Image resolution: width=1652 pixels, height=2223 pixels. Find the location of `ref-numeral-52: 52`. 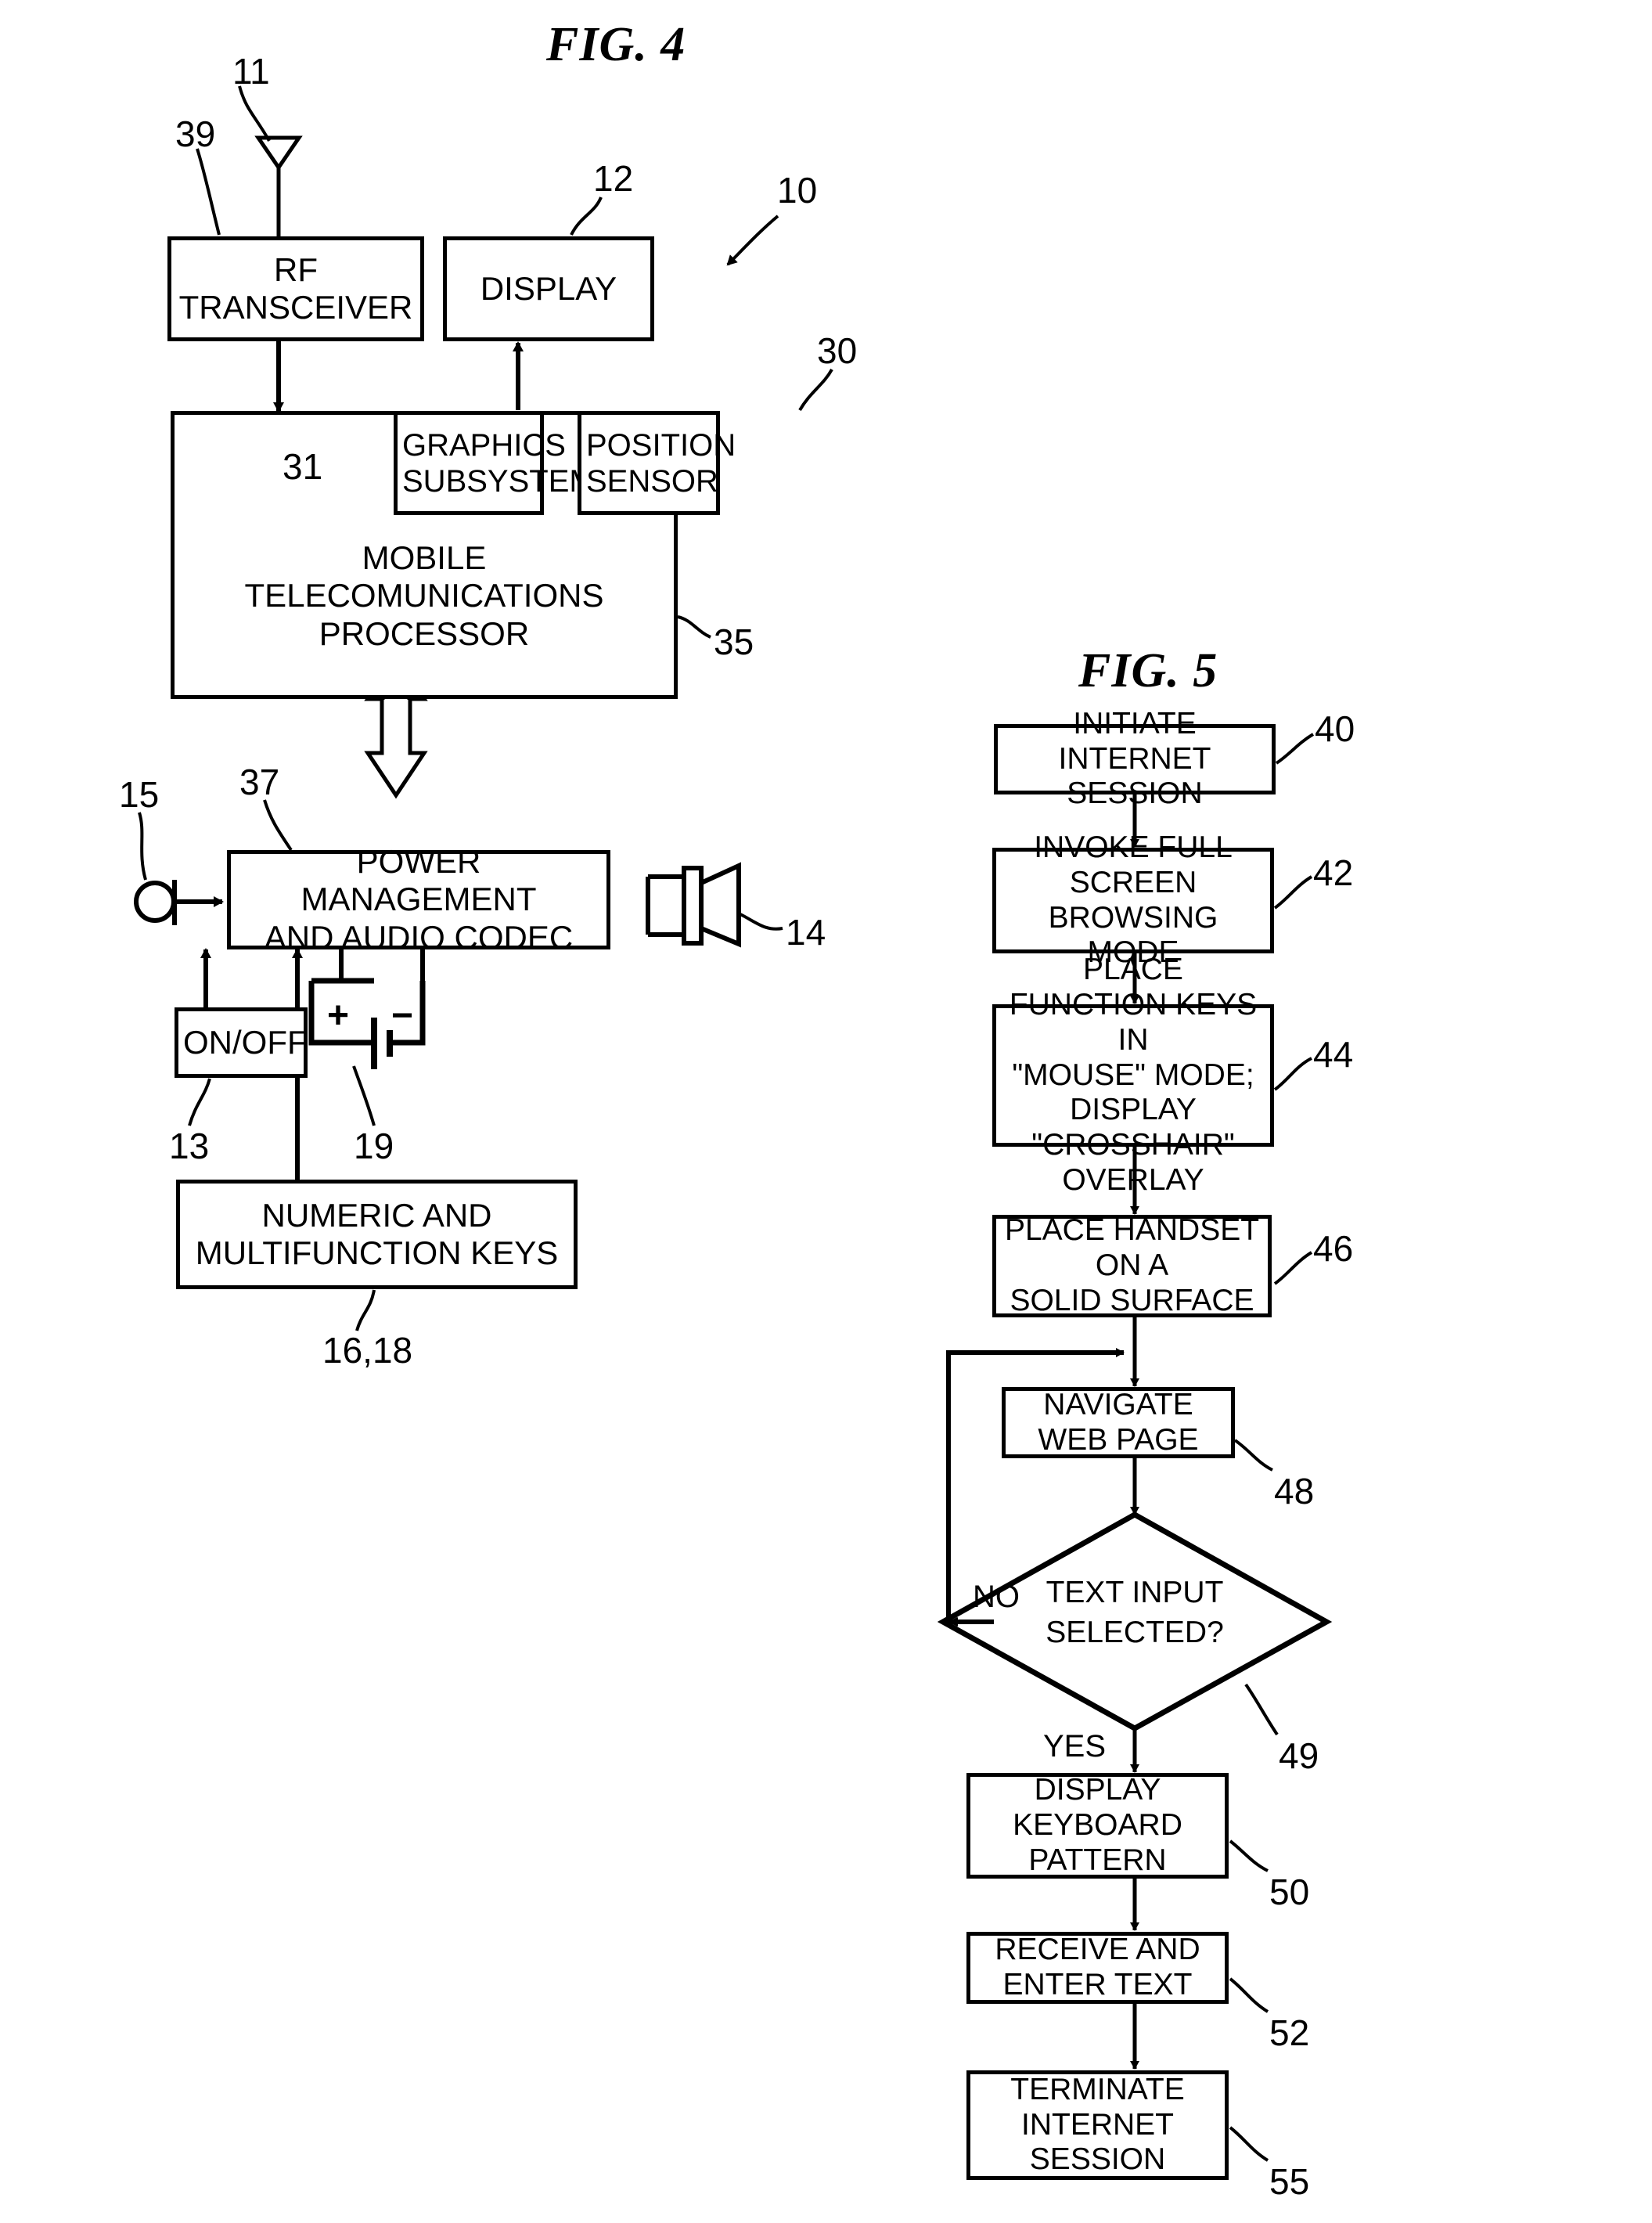

ref-numeral-52: 52 is located at coordinates (1289, 2032).